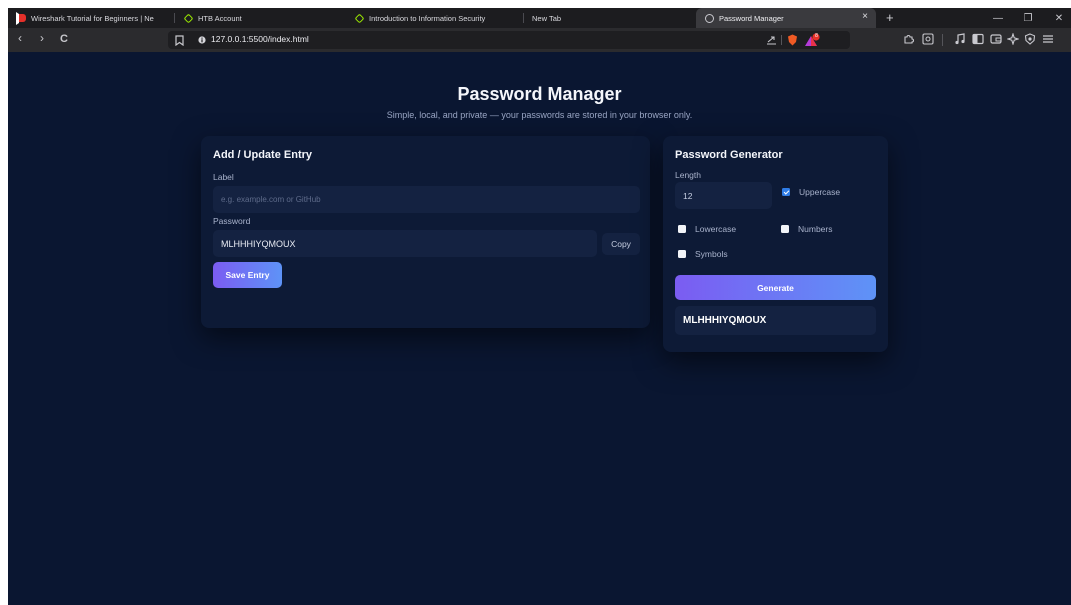 Image resolution: width=1071 pixels, height=605 pixels. I want to click on reader-mode-icon, so click(928, 39).